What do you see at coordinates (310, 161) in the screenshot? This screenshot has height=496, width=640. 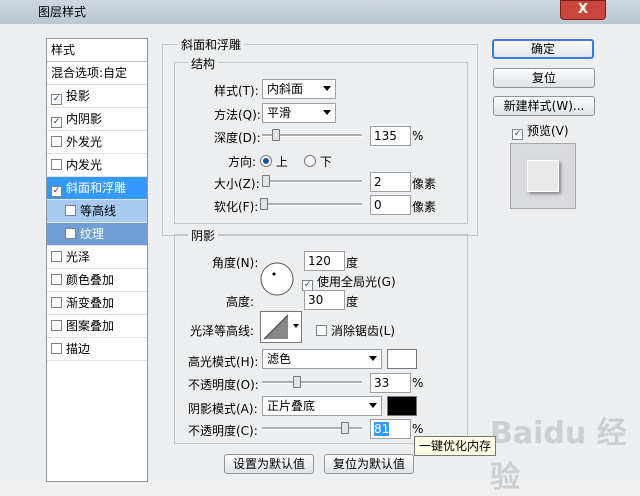 I see `radio-down` at bounding box center [310, 161].